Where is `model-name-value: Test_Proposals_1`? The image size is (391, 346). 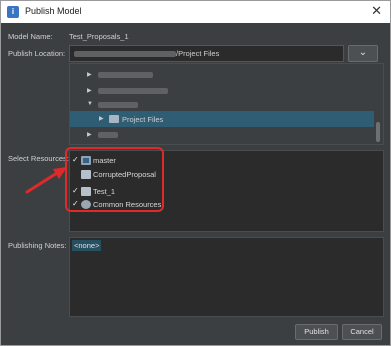 model-name-value: Test_Proposals_1 is located at coordinates (99, 36).